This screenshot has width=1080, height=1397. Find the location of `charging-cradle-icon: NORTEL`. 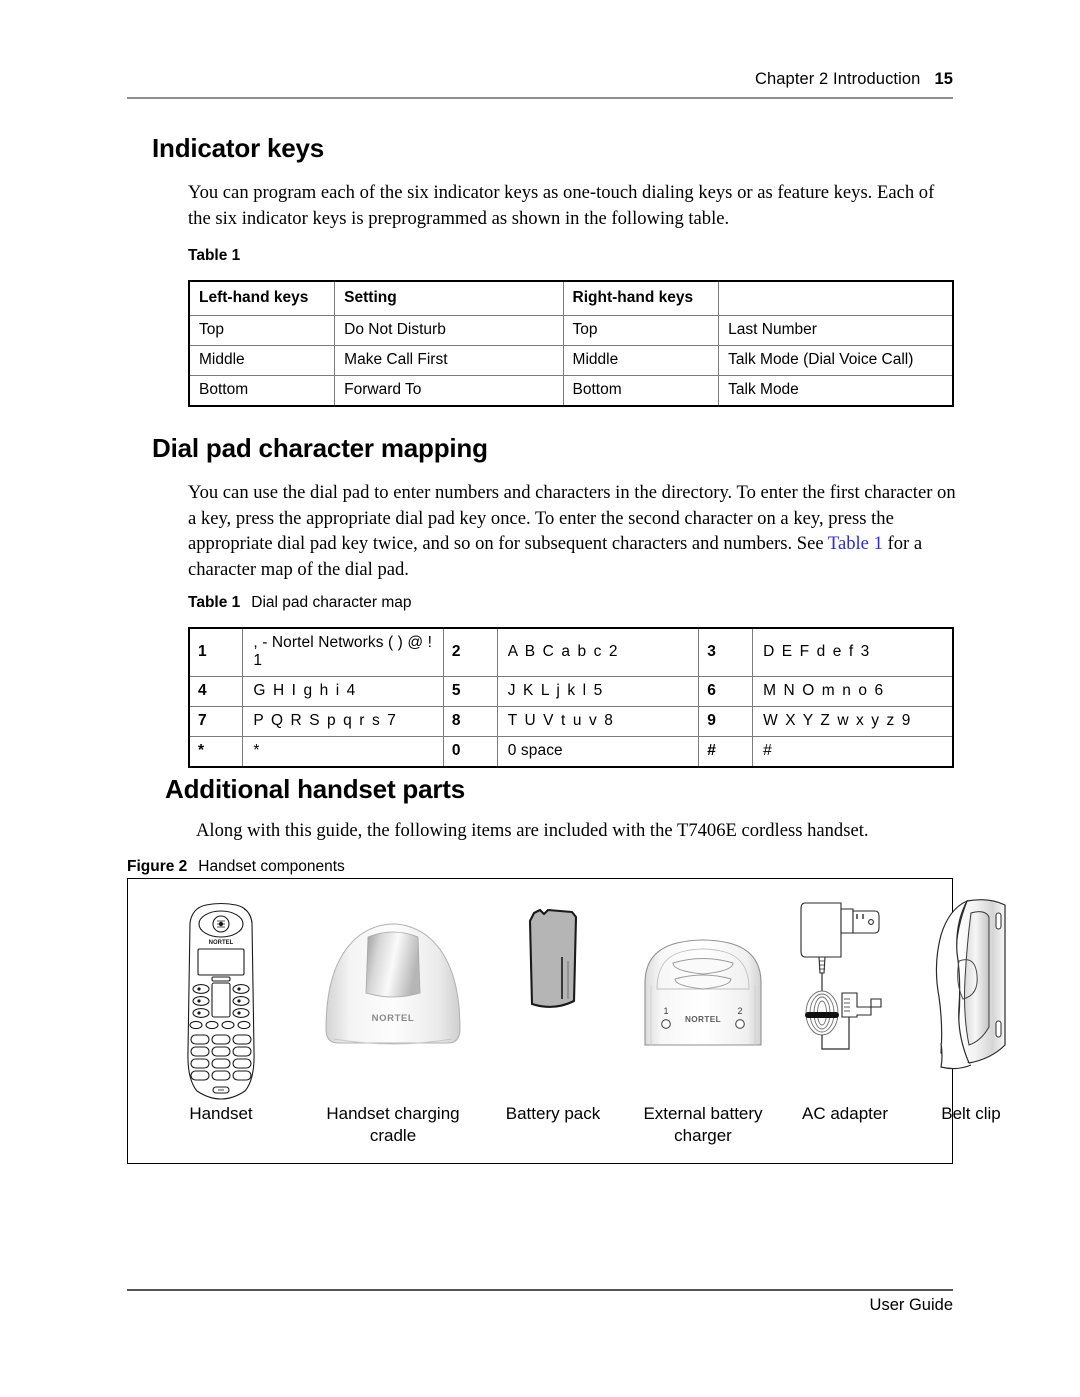

charging-cradle-icon: NORTEL is located at coordinates (393, 984).